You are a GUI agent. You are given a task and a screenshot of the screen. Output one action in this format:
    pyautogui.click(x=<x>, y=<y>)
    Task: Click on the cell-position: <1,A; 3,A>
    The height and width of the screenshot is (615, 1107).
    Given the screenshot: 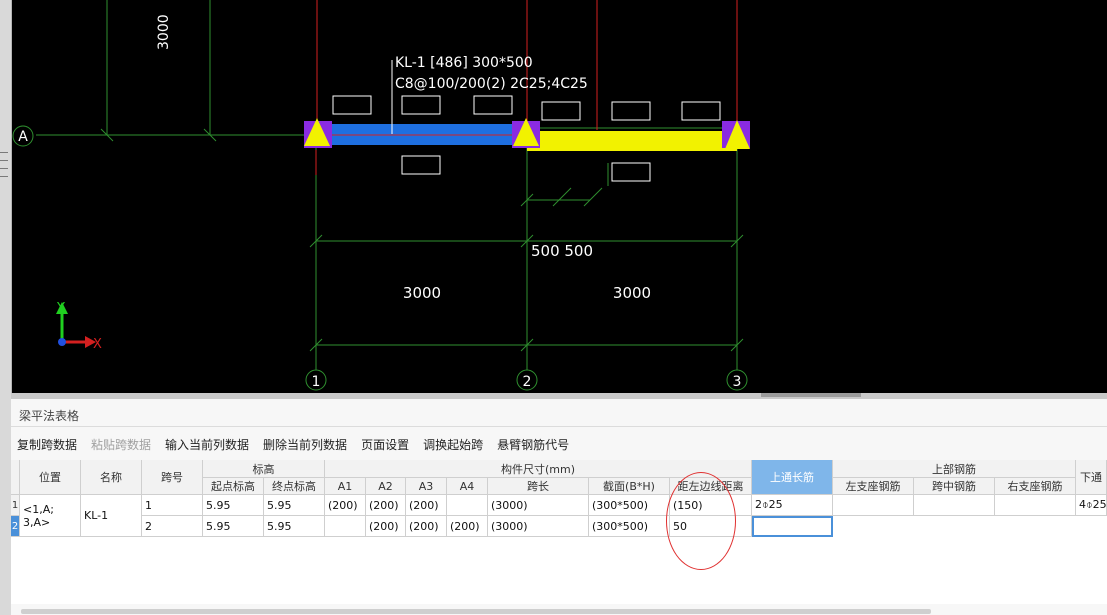 What is the action you would take?
    pyautogui.click(x=50, y=516)
    